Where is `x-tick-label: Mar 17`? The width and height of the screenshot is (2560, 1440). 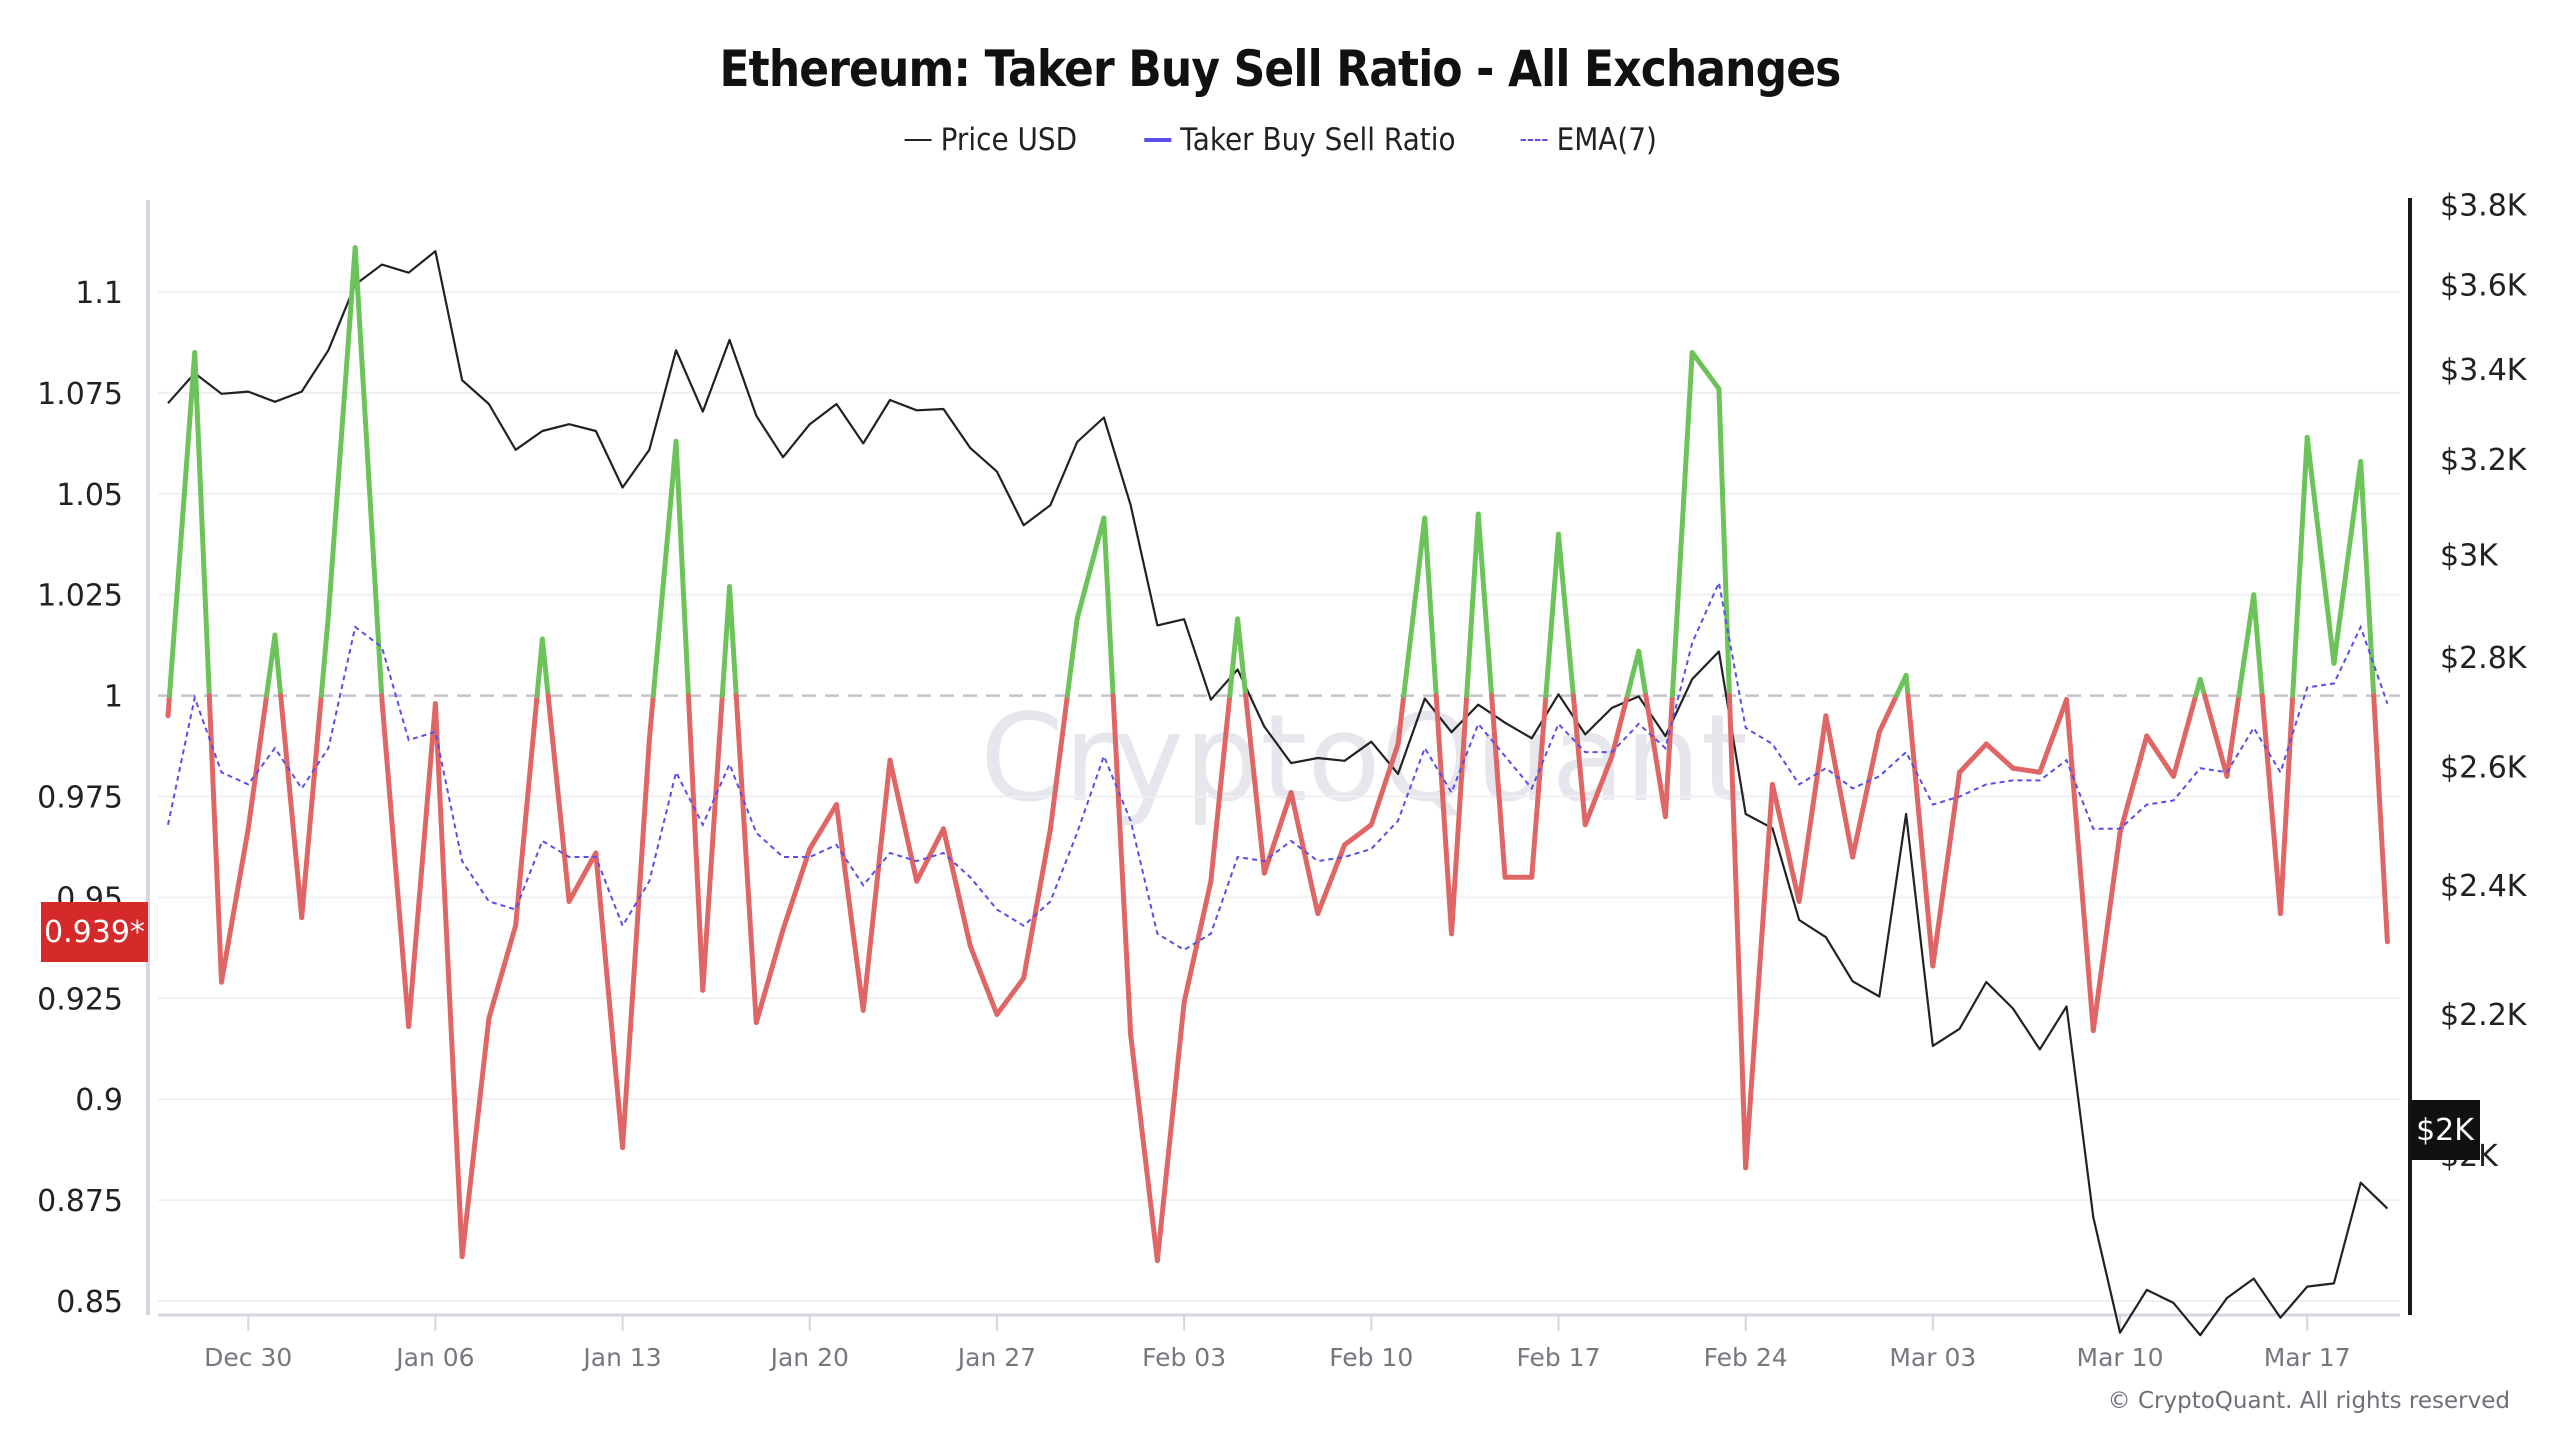 x-tick-label: Mar 17 is located at coordinates (2307, 1357).